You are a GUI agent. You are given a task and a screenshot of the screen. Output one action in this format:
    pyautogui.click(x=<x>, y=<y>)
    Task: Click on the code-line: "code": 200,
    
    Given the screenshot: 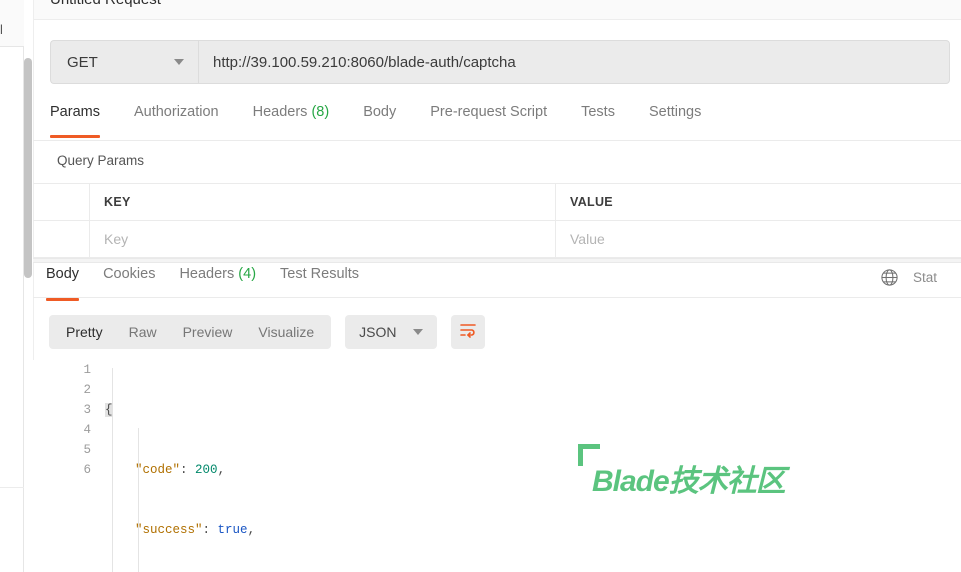 What is the action you would take?
    pyautogui.click(x=180, y=470)
    